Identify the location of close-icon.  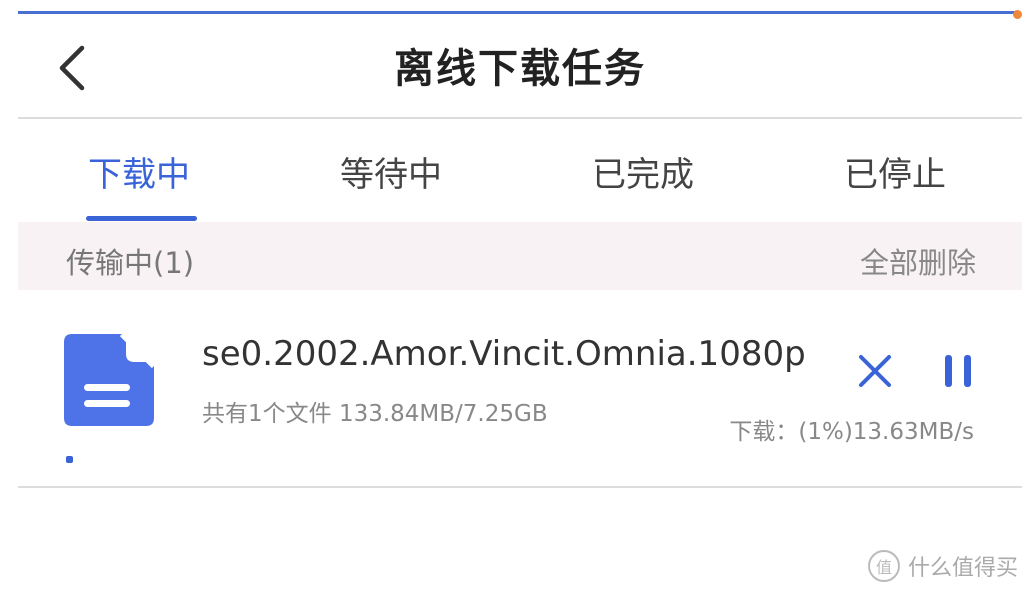
(875, 371).